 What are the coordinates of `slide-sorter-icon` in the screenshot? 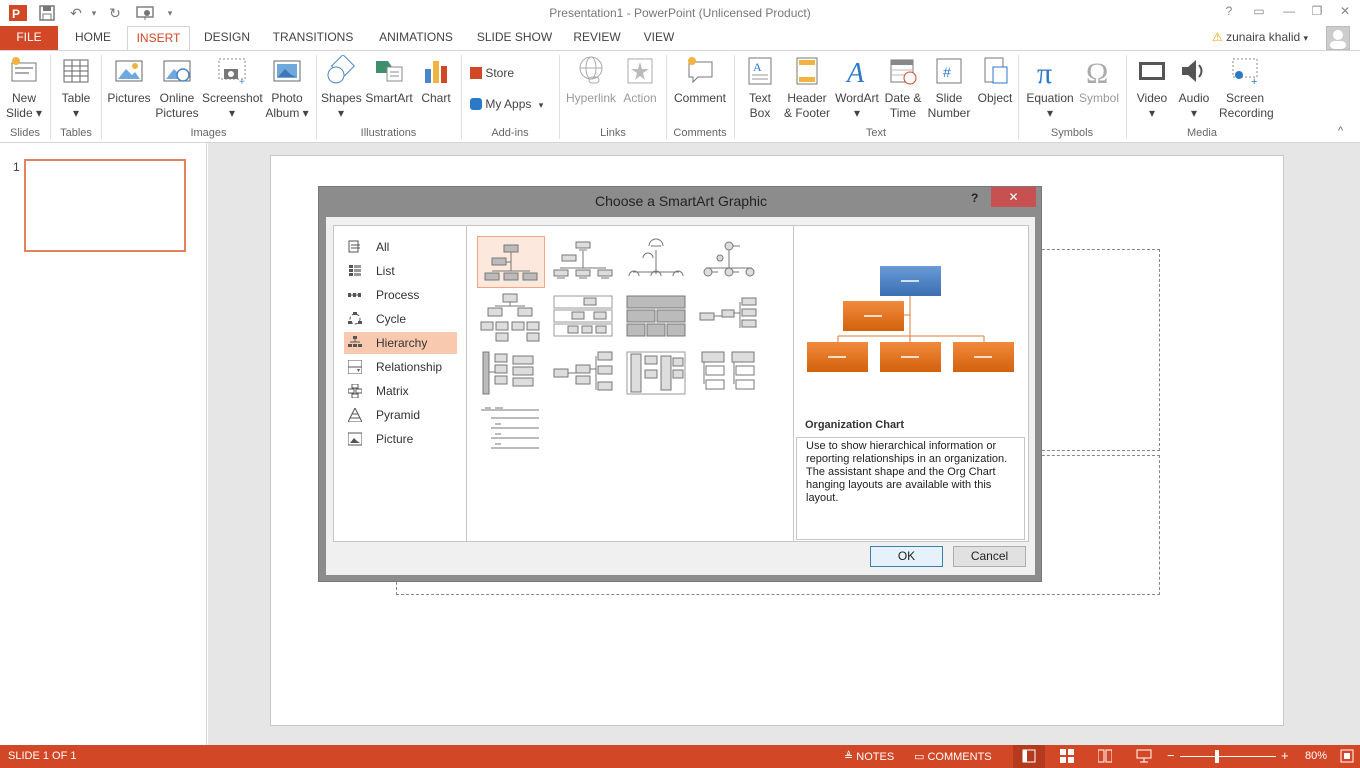 It's located at (1067, 757).